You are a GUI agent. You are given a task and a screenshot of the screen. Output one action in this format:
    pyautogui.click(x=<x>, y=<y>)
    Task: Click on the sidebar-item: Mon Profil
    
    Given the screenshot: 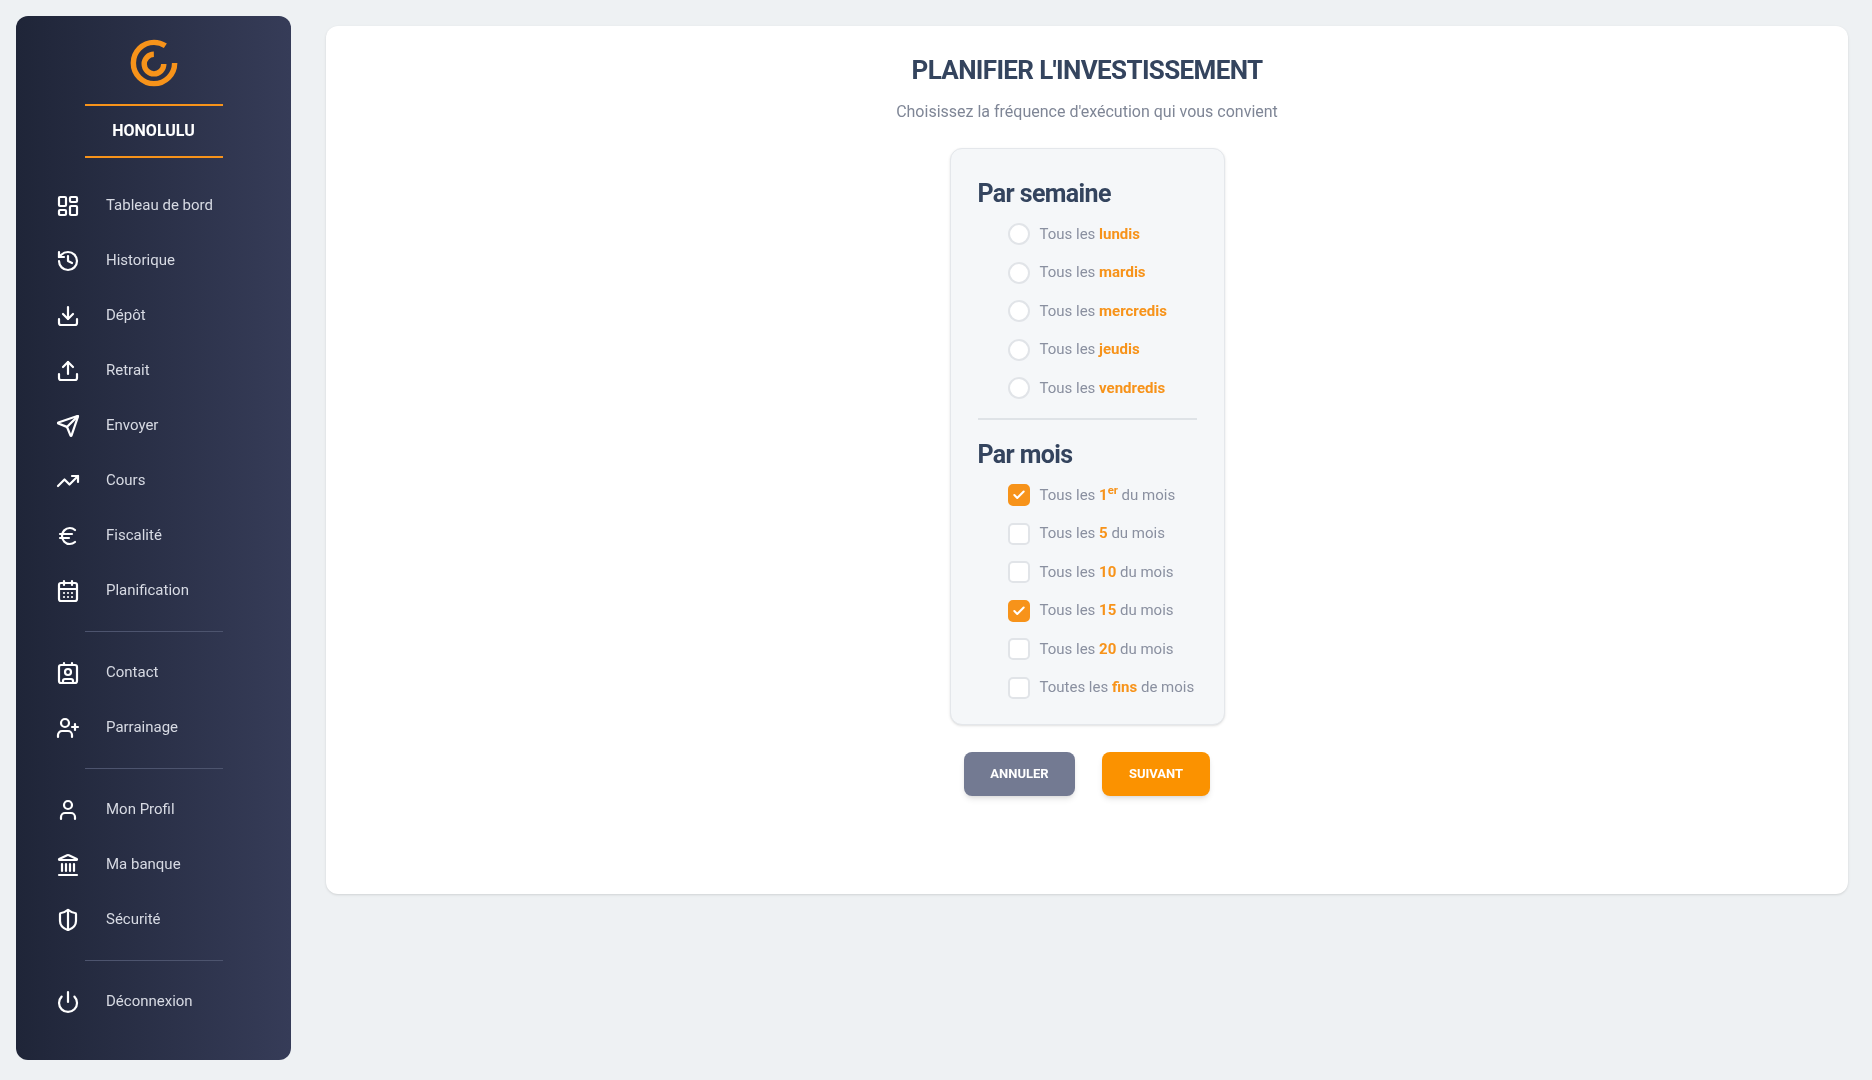 What is the action you would take?
    pyautogui.click(x=153, y=809)
    